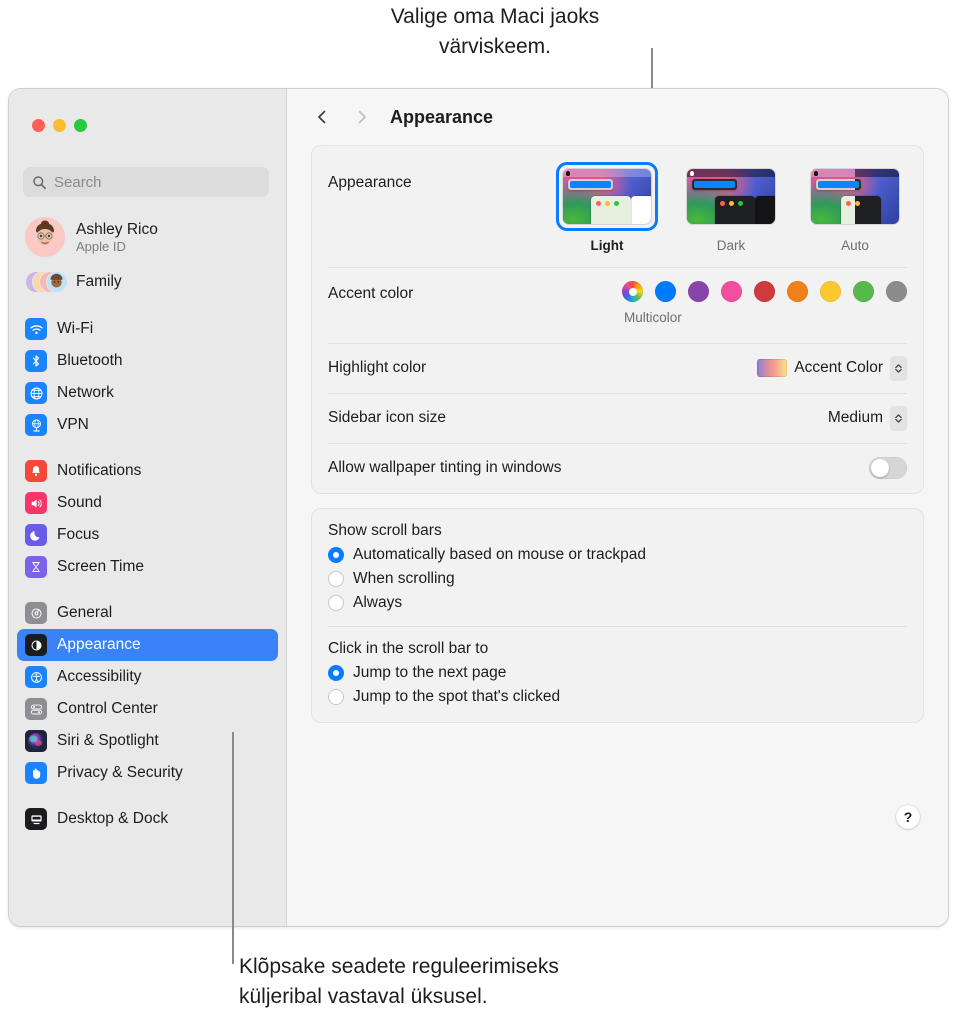  Describe the element at coordinates (863, 291) in the screenshot. I see `accent-swatch-green` at that location.